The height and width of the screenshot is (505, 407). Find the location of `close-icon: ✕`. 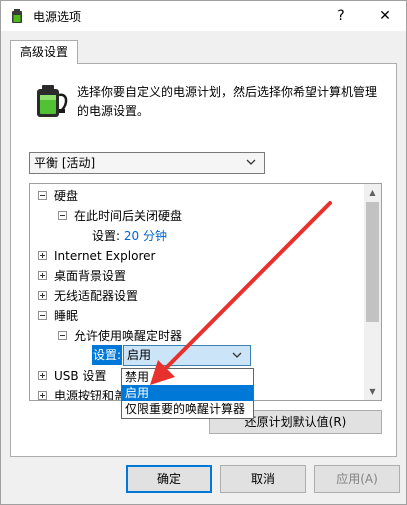

close-icon: ✕ is located at coordinates (385, 16).